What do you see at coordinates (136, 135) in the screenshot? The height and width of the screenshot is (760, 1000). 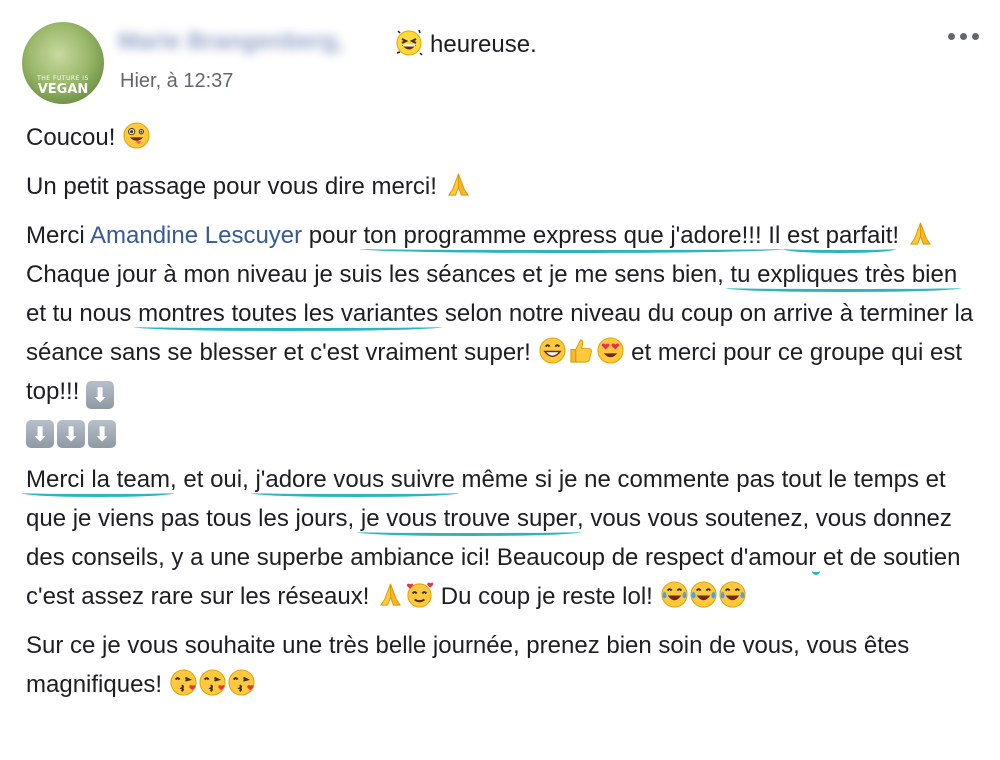 I see `zany-face-icon` at bounding box center [136, 135].